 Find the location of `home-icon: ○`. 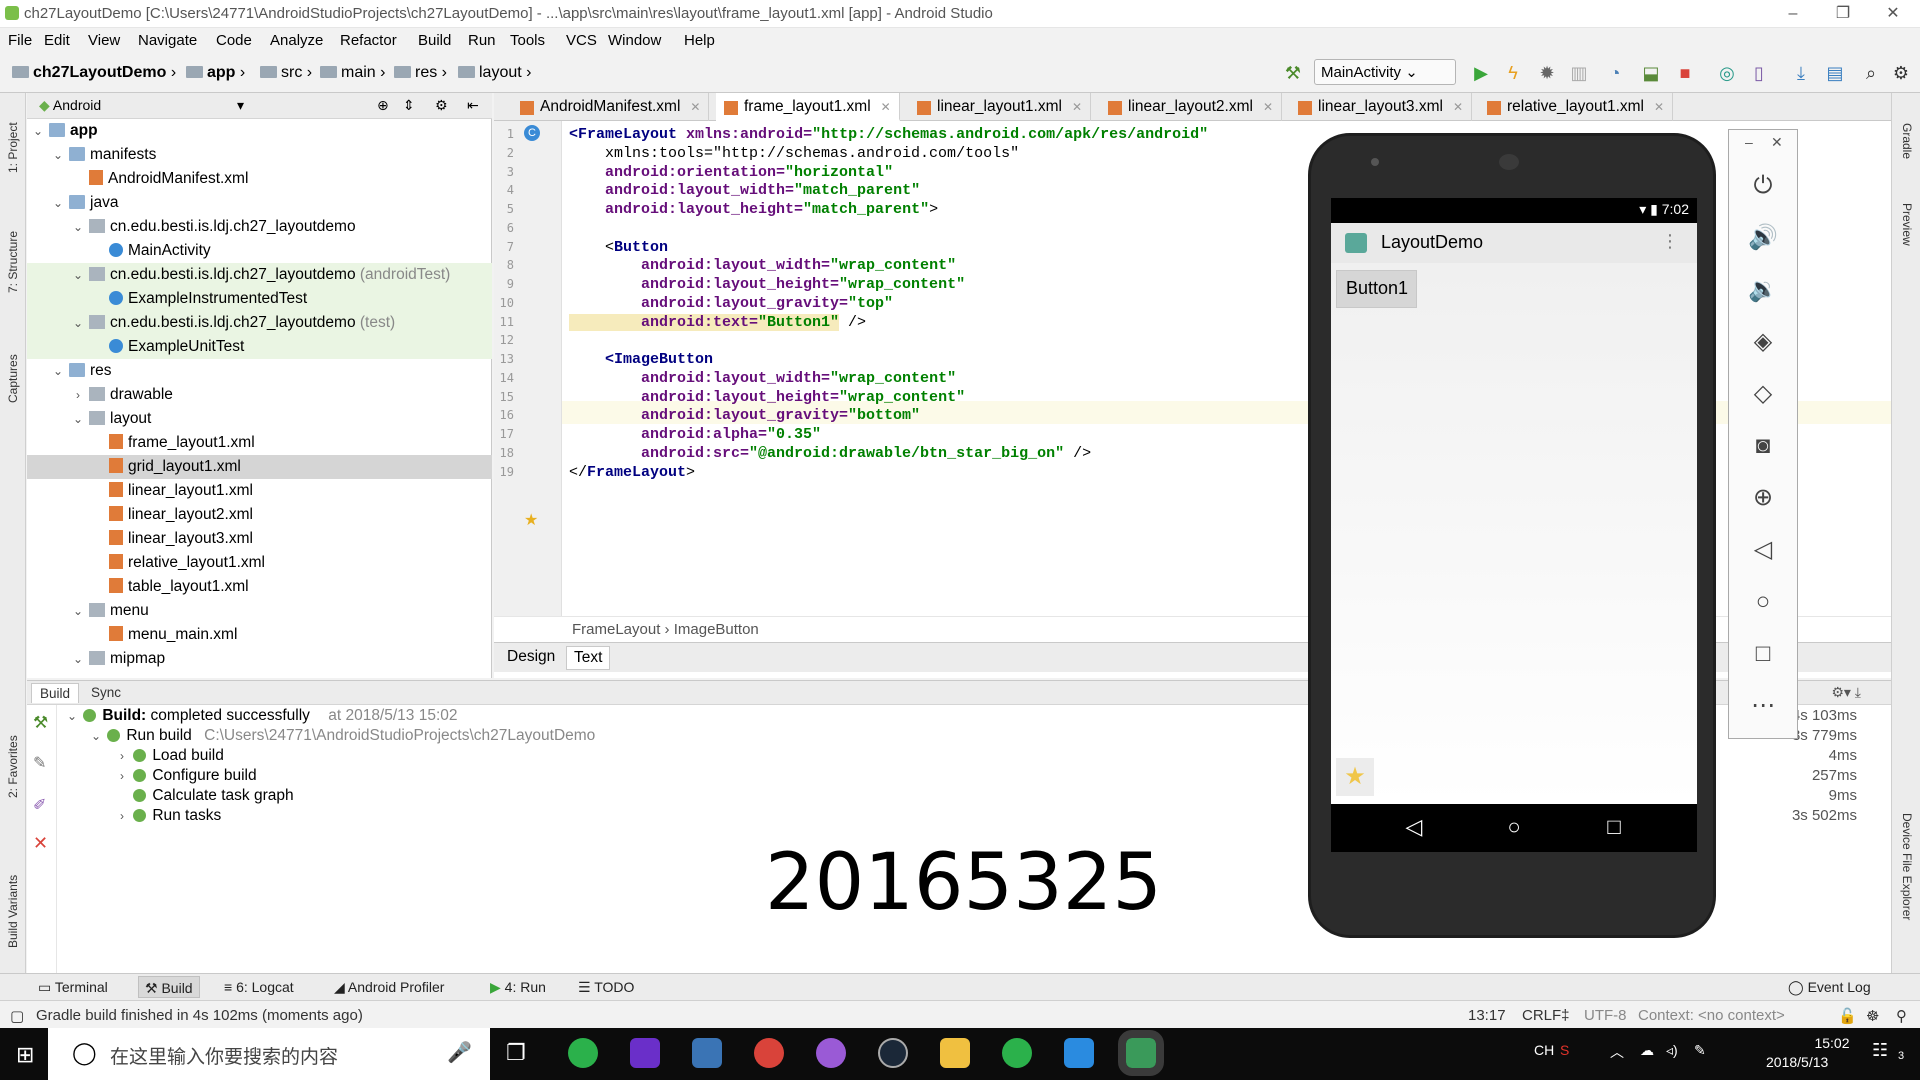

home-icon: ○ is located at coordinates (1514, 827).